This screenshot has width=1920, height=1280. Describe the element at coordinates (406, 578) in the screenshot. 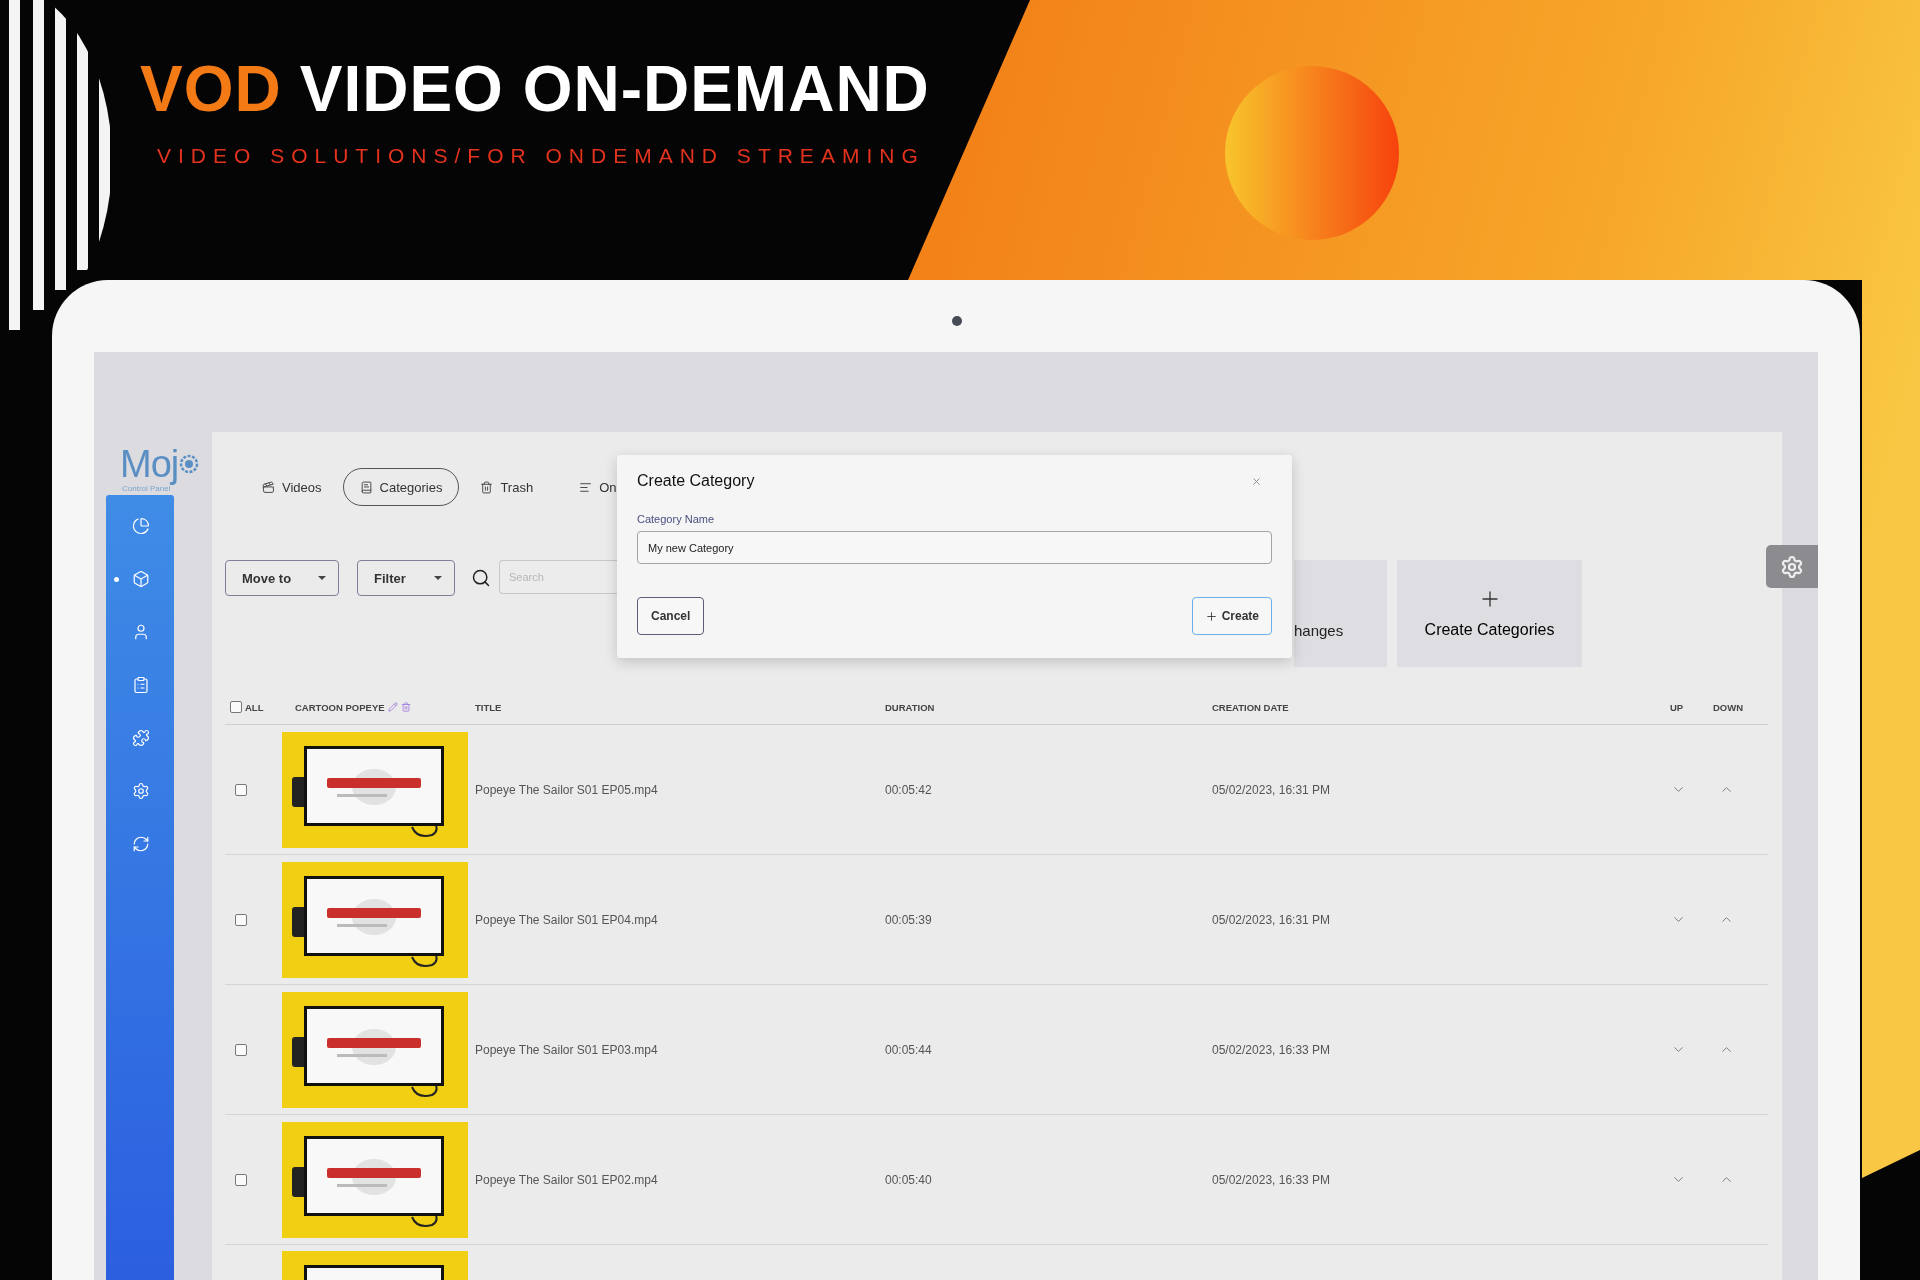

I see `filter-dropdown: Filter` at that location.